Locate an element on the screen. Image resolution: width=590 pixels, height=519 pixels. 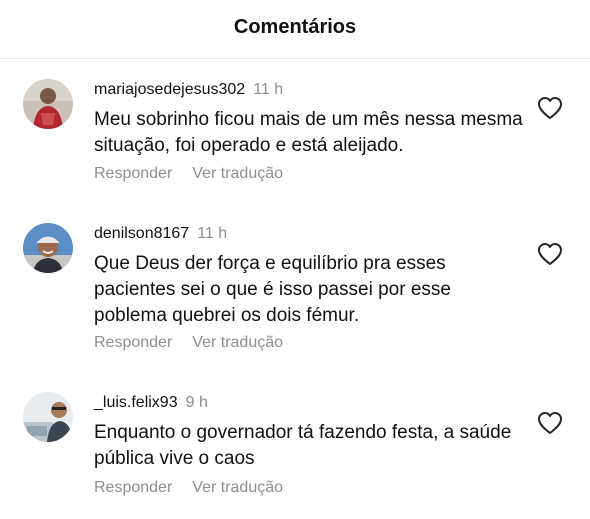
timestamp: 9 h is located at coordinates (196, 402).